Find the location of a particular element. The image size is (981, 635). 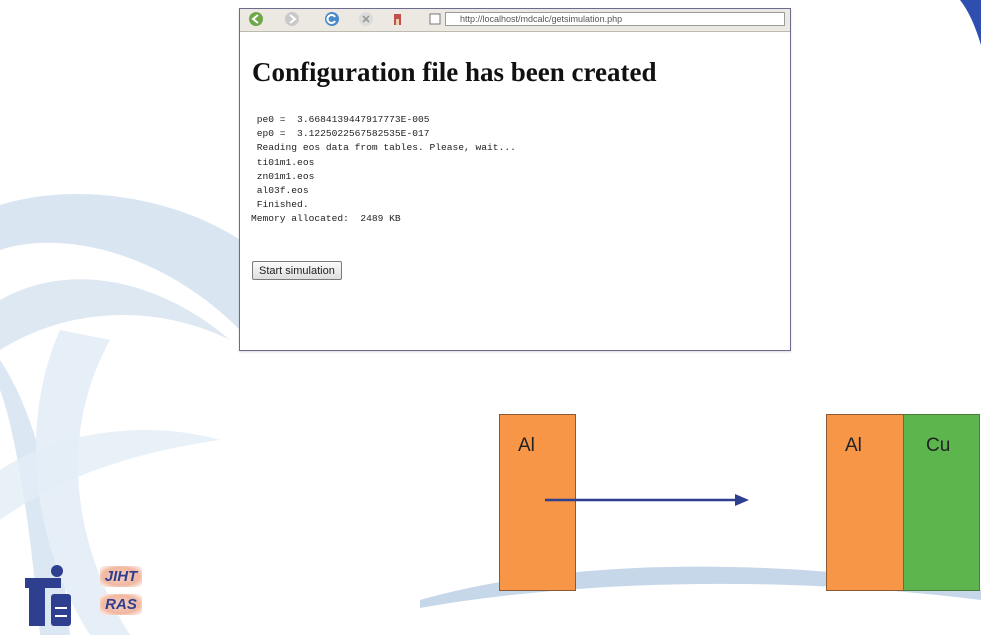

arrow-icon is located at coordinates (647, 500).